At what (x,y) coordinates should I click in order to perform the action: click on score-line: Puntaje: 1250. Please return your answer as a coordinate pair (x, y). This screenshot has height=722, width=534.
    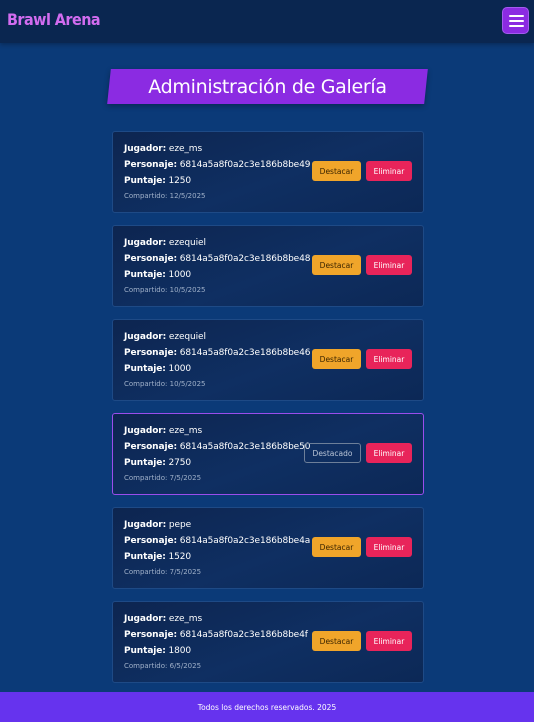
    Looking at the image, I should click on (157, 181).